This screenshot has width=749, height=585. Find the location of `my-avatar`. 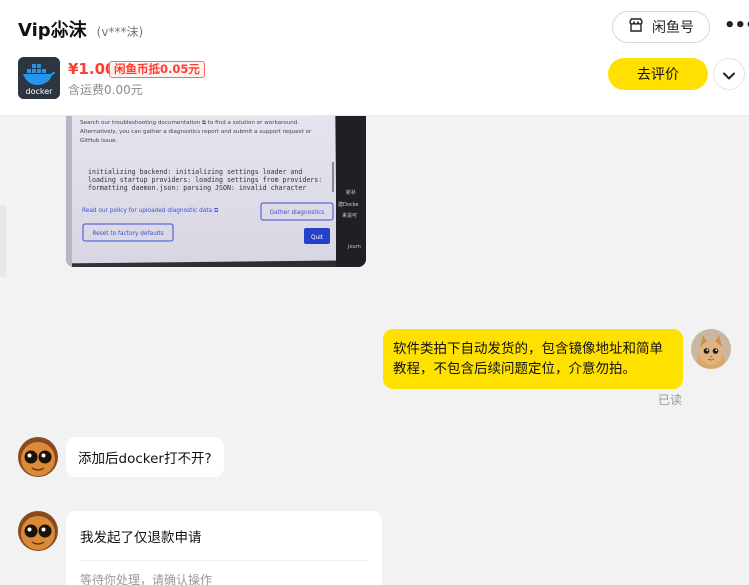

my-avatar is located at coordinates (711, 349).